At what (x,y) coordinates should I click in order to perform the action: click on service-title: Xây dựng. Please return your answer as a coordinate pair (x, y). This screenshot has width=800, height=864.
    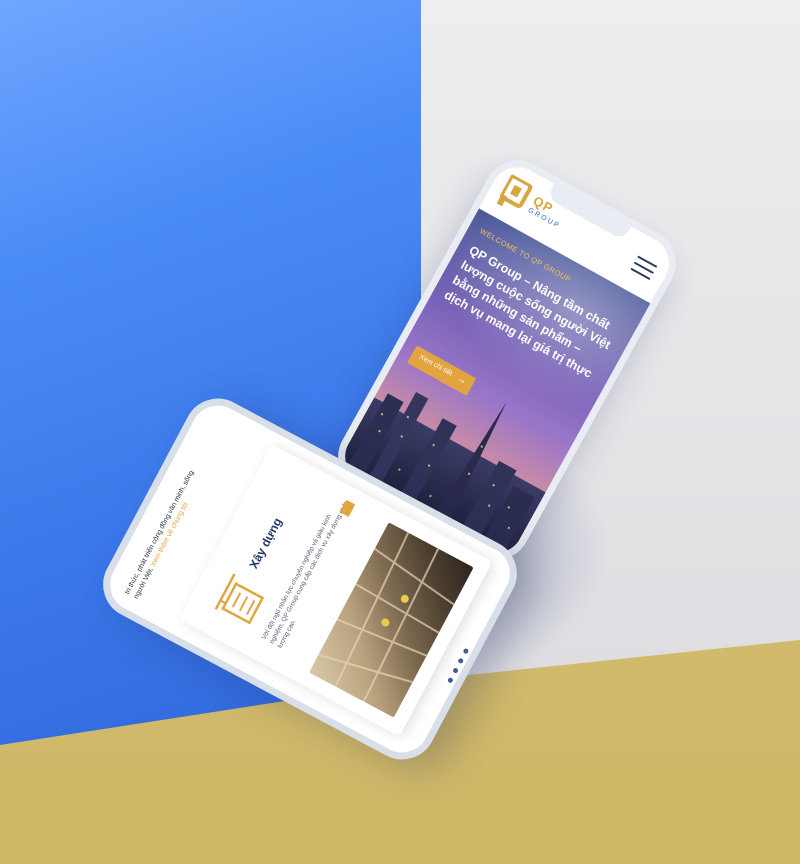
    Looking at the image, I should click on (265, 543).